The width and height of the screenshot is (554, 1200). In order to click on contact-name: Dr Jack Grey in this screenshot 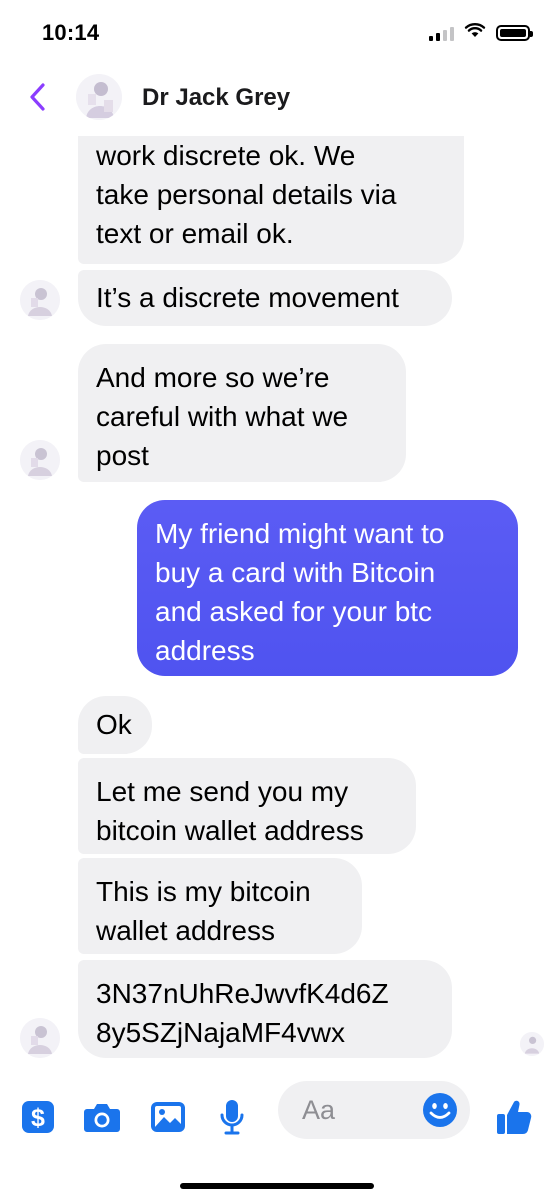, I will do `click(216, 98)`.